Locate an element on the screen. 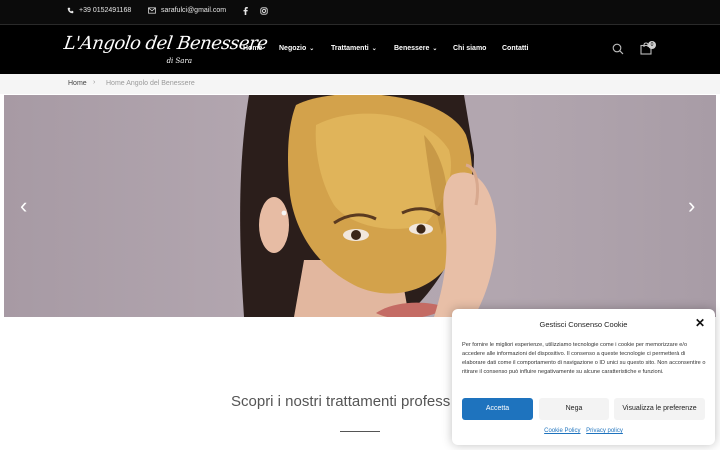  chevron-left-icon: ‹ is located at coordinates (24, 205).